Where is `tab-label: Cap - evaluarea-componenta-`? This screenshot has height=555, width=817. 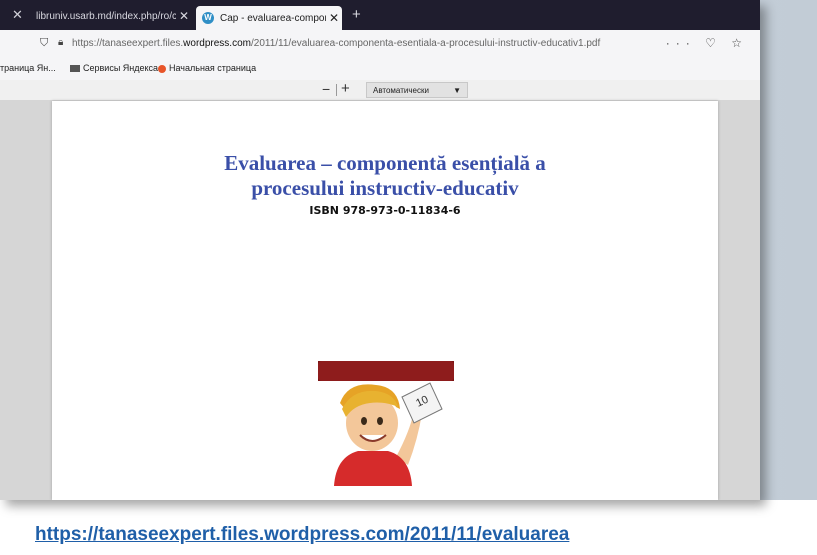
tab-label: Cap - evaluarea-componenta- is located at coordinates (273, 18).